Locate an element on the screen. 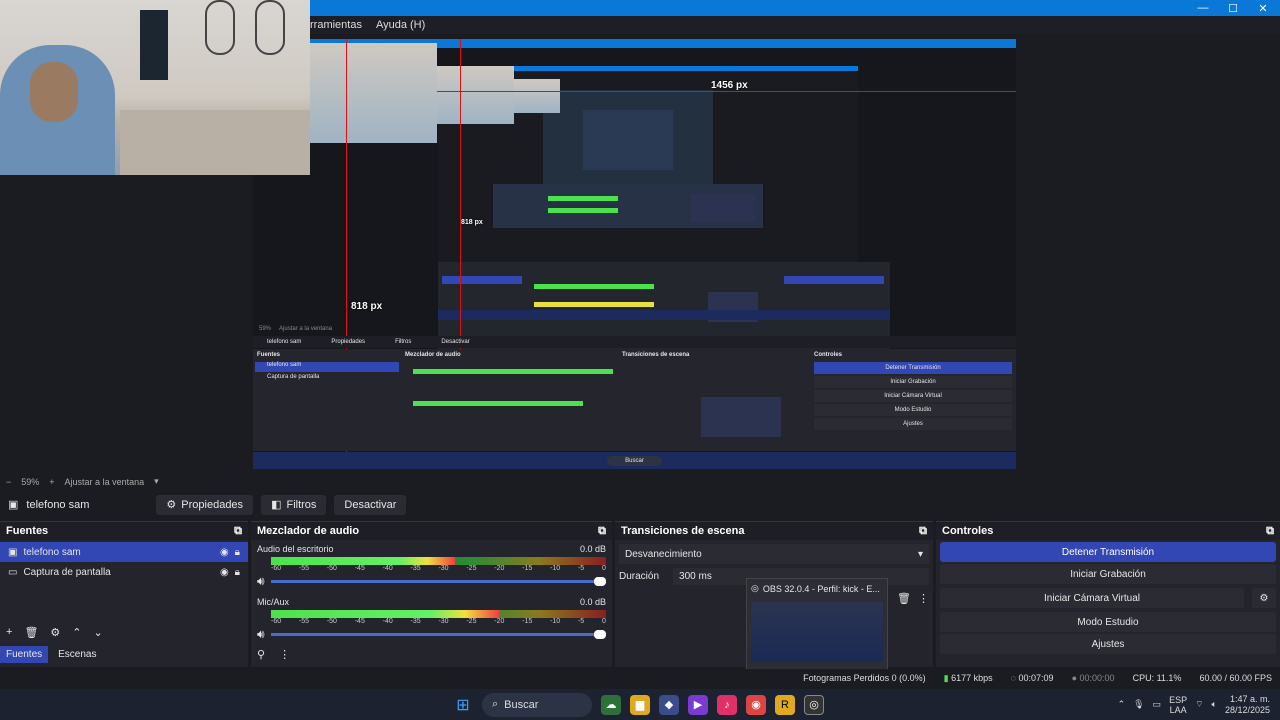 The height and width of the screenshot is (720, 1280). link-icon: ⚲ is located at coordinates (261, 654).